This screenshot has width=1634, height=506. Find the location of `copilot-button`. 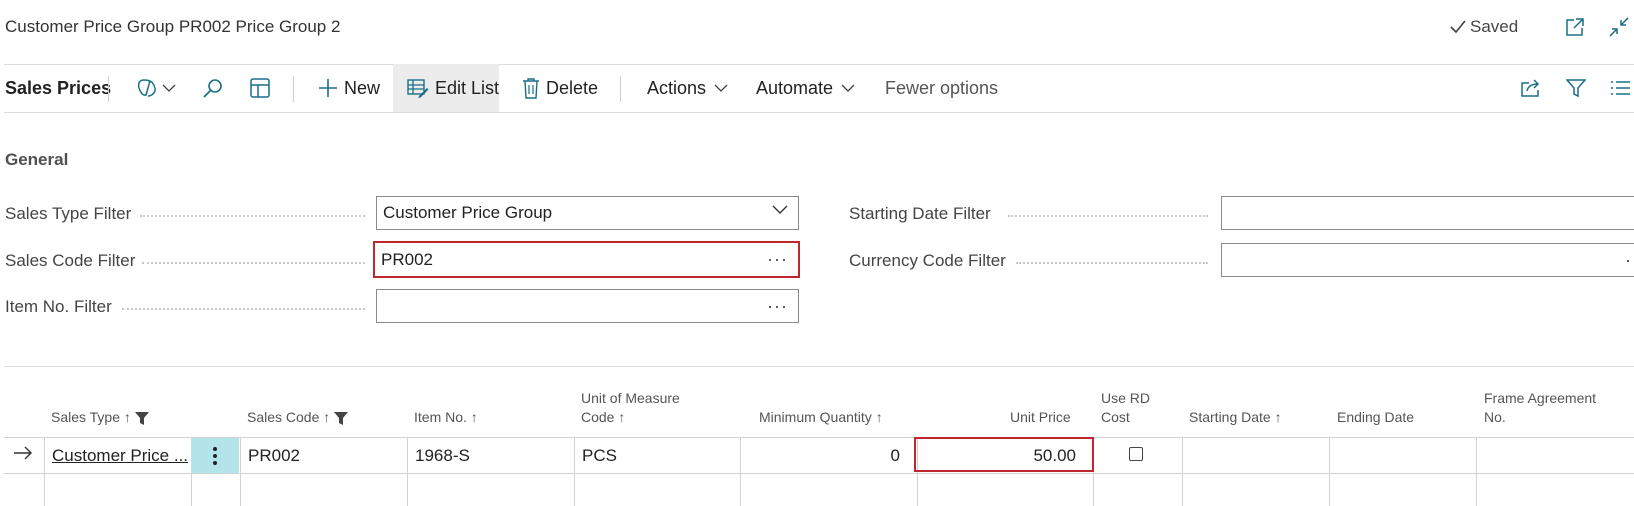

copilot-button is located at coordinates (156, 88).